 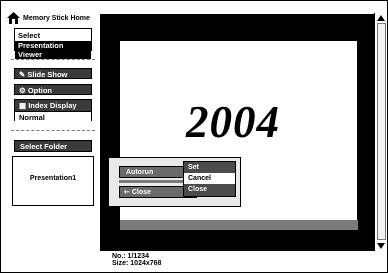 I want to click on folder-item: Presentation1, so click(x=53, y=181).